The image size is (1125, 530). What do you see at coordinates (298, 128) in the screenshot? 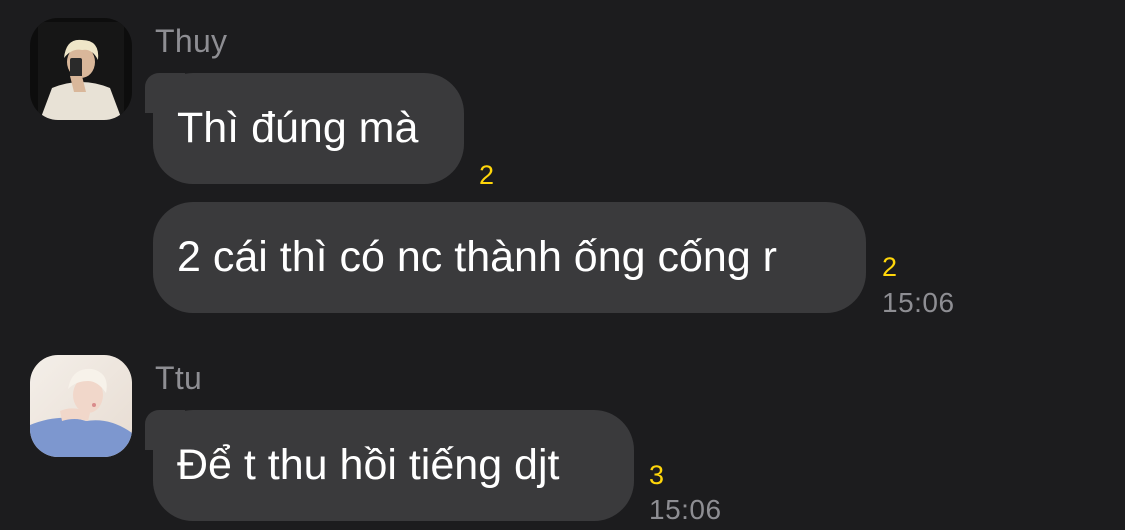
I see `message-text: Thì đúng mà` at bounding box center [298, 128].